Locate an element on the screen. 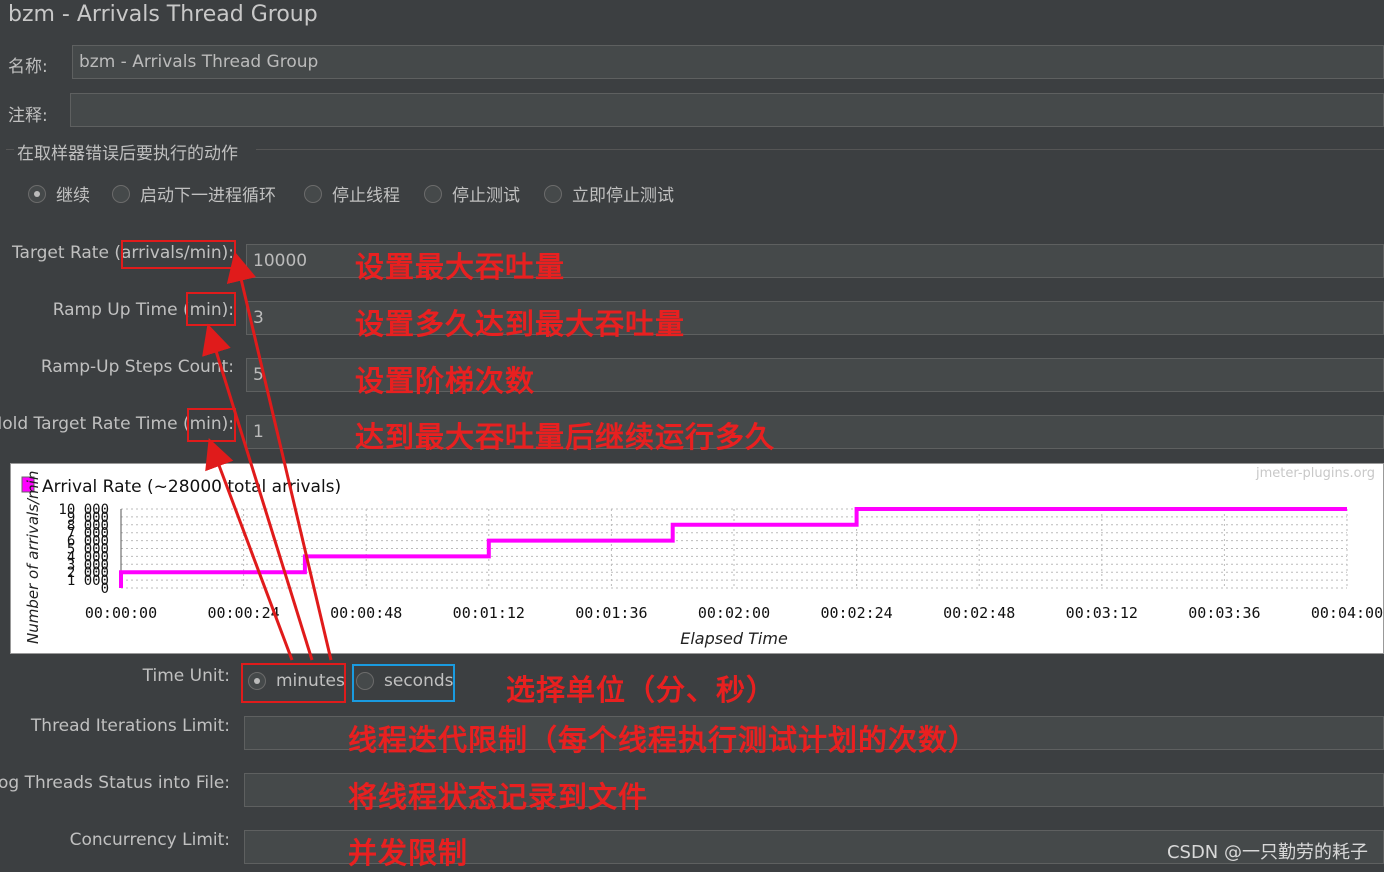  annotation-time-unit: 选择单位（分、秒） is located at coordinates (641, 690).